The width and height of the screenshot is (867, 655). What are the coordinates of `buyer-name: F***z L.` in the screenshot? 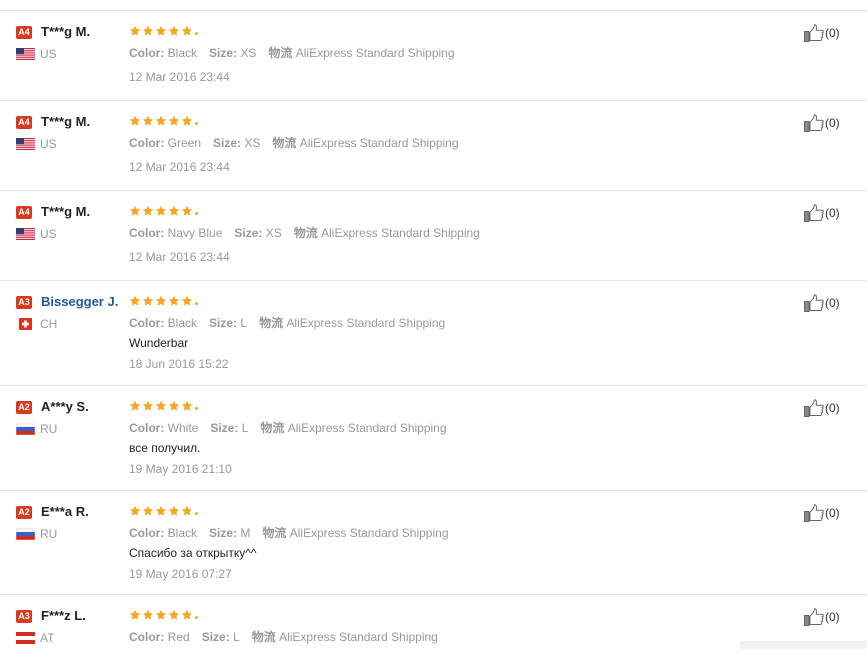 It's located at (63, 615).